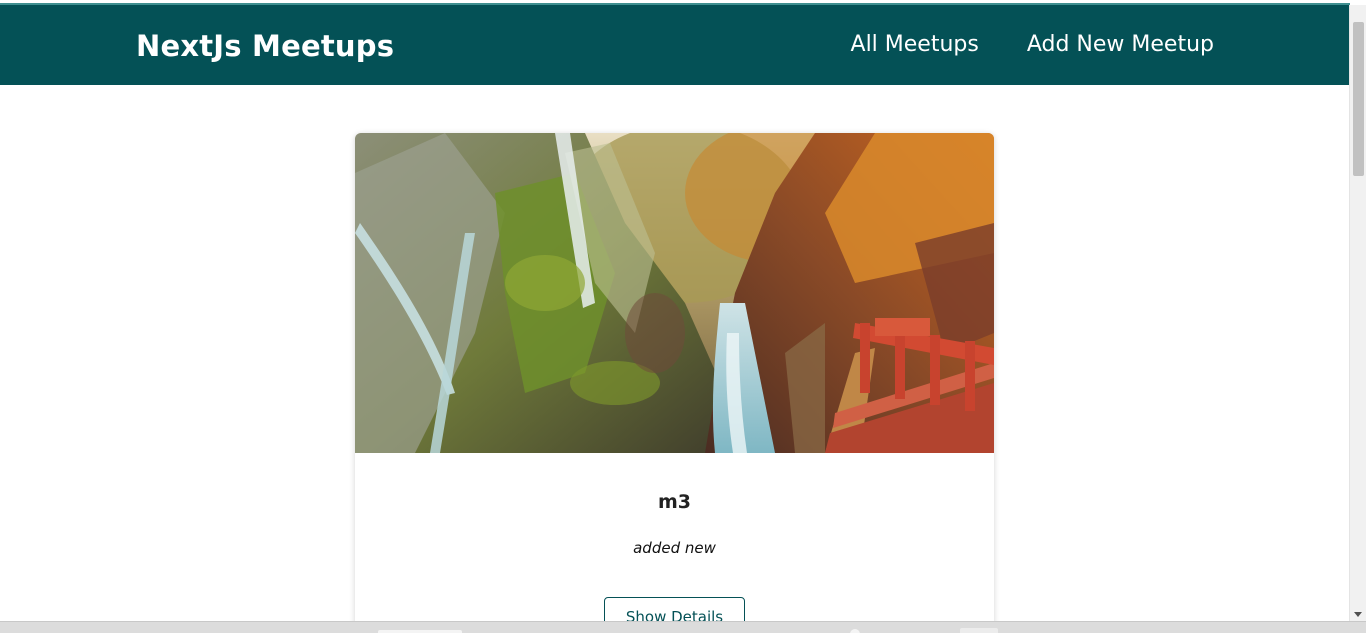 The height and width of the screenshot is (633, 1366). What do you see at coordinates (915, 44) in the screenshot?
I see `nav-all-meetups: All Meetups` at bounding box center [915, 44].